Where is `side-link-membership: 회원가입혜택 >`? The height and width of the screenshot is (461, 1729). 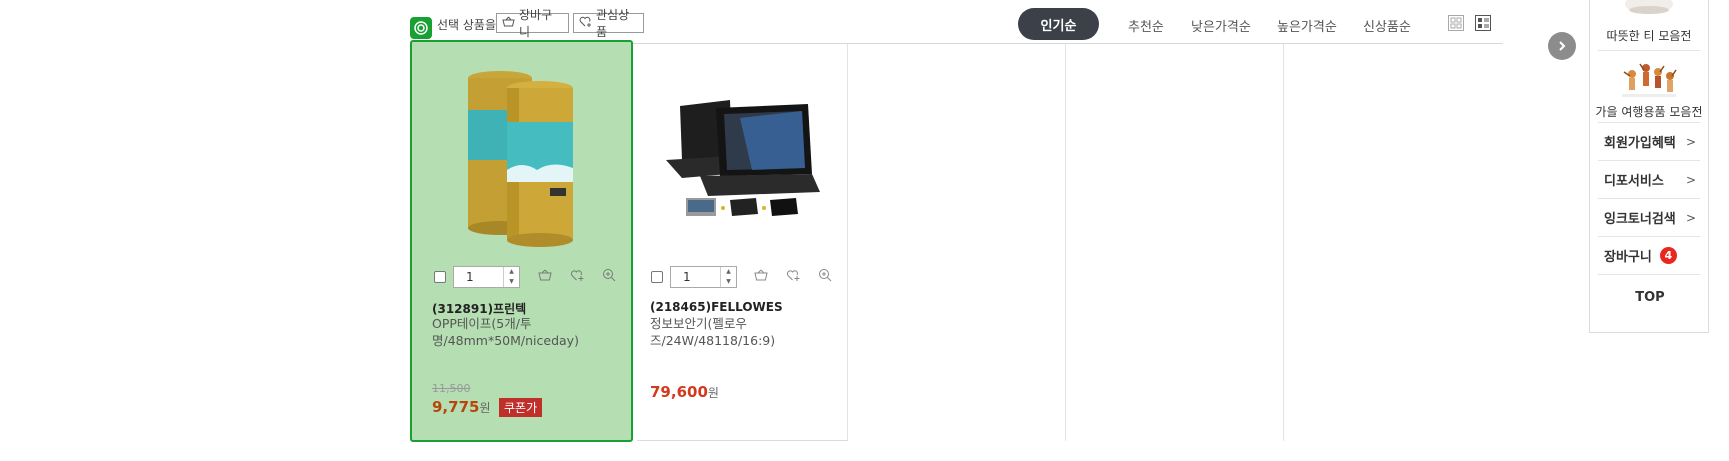
side-link-membership: 회원가입혜택 > is located at coordinates (1649, 142).